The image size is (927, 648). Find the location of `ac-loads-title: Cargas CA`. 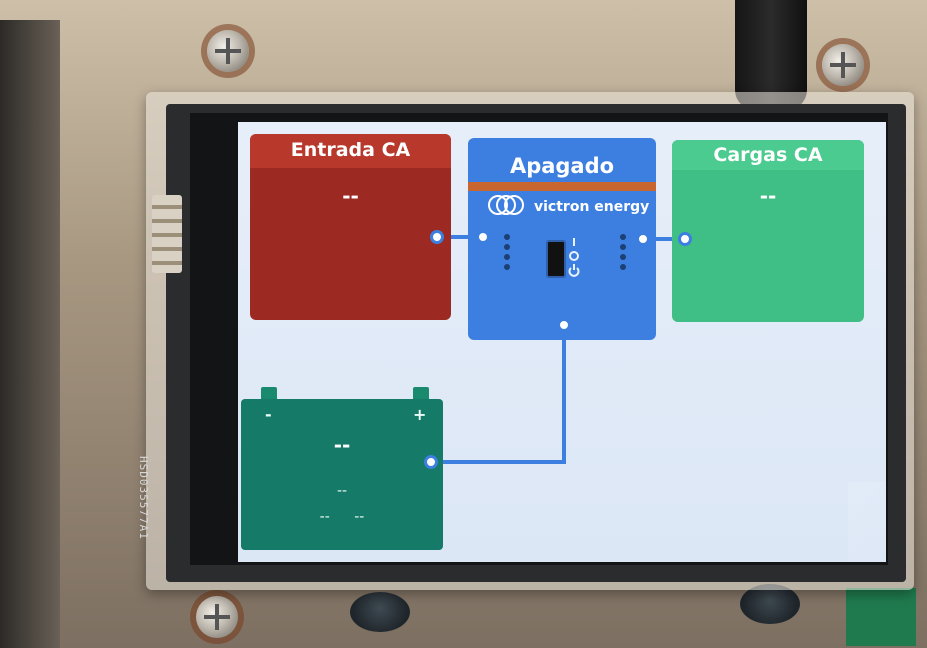

ac-loads-title: Cargas CA is located at coordinates (768, 155).